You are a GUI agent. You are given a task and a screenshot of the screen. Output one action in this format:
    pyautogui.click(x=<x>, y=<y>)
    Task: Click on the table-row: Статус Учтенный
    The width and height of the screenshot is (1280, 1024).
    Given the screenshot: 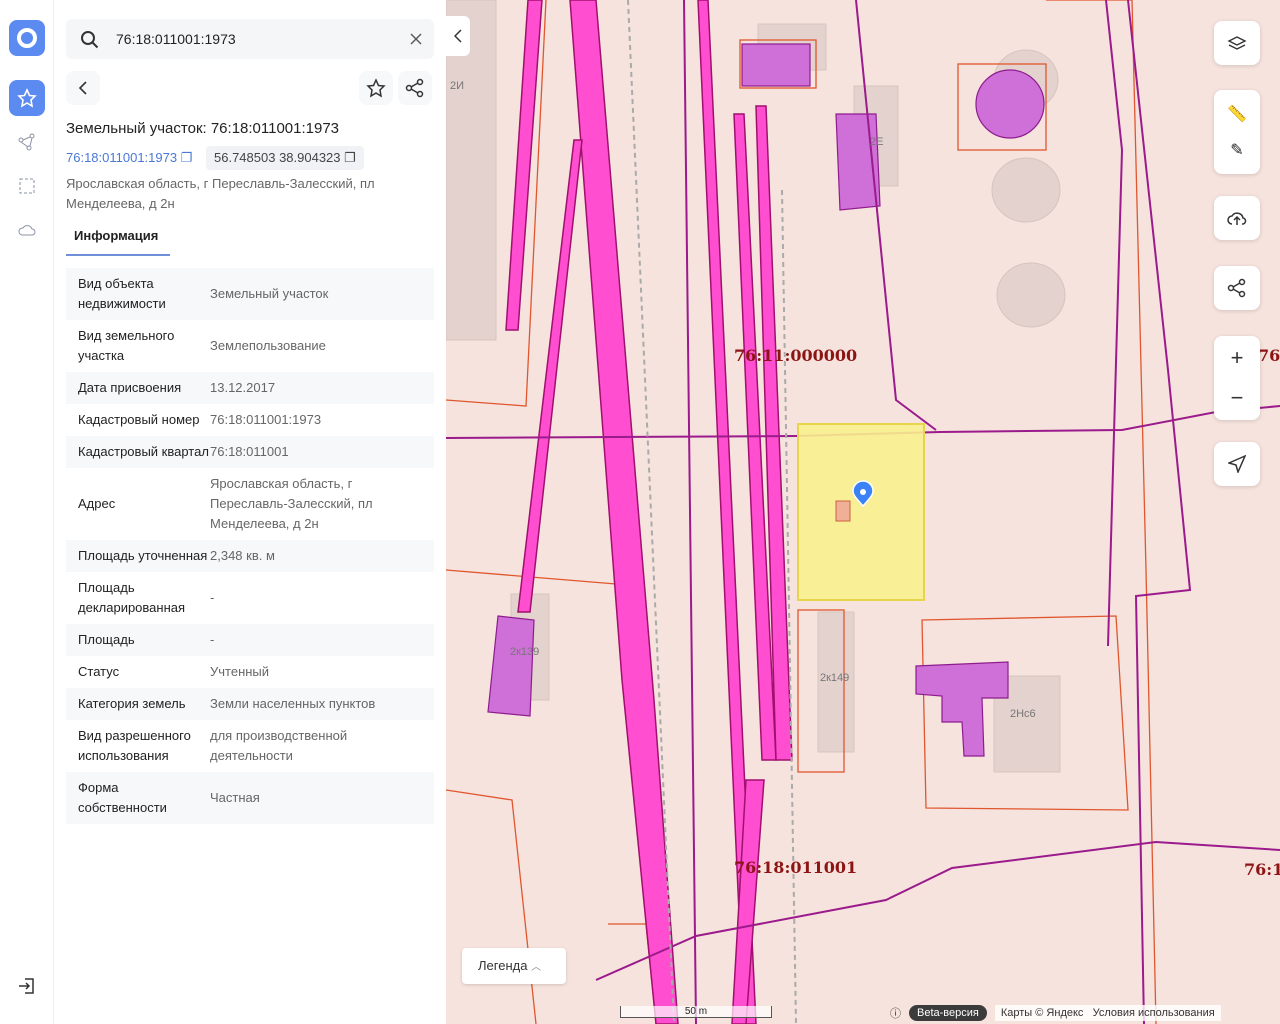 What is the action you would take?
    pyautogui.click(x=250, y=672)
    